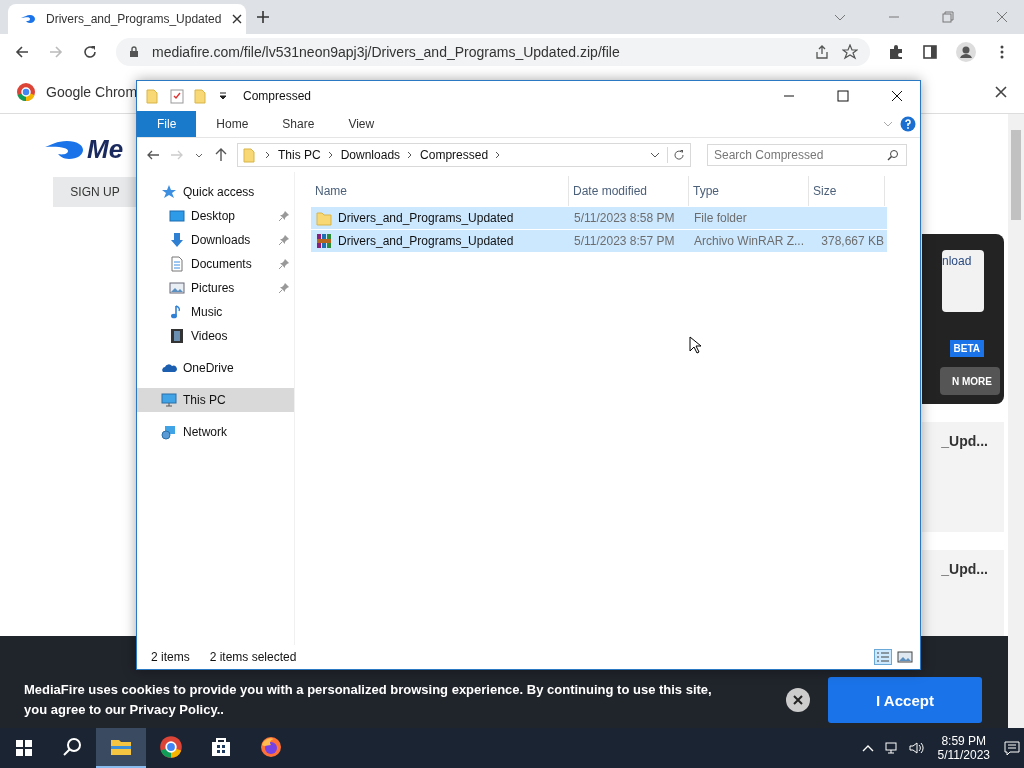  I want to click on cookie-notice: MediaFire uses cookies to provide you with a personalized browsing experience. By continuing to use this site, you agree to our Privacy Policy.., so click(368, 700).